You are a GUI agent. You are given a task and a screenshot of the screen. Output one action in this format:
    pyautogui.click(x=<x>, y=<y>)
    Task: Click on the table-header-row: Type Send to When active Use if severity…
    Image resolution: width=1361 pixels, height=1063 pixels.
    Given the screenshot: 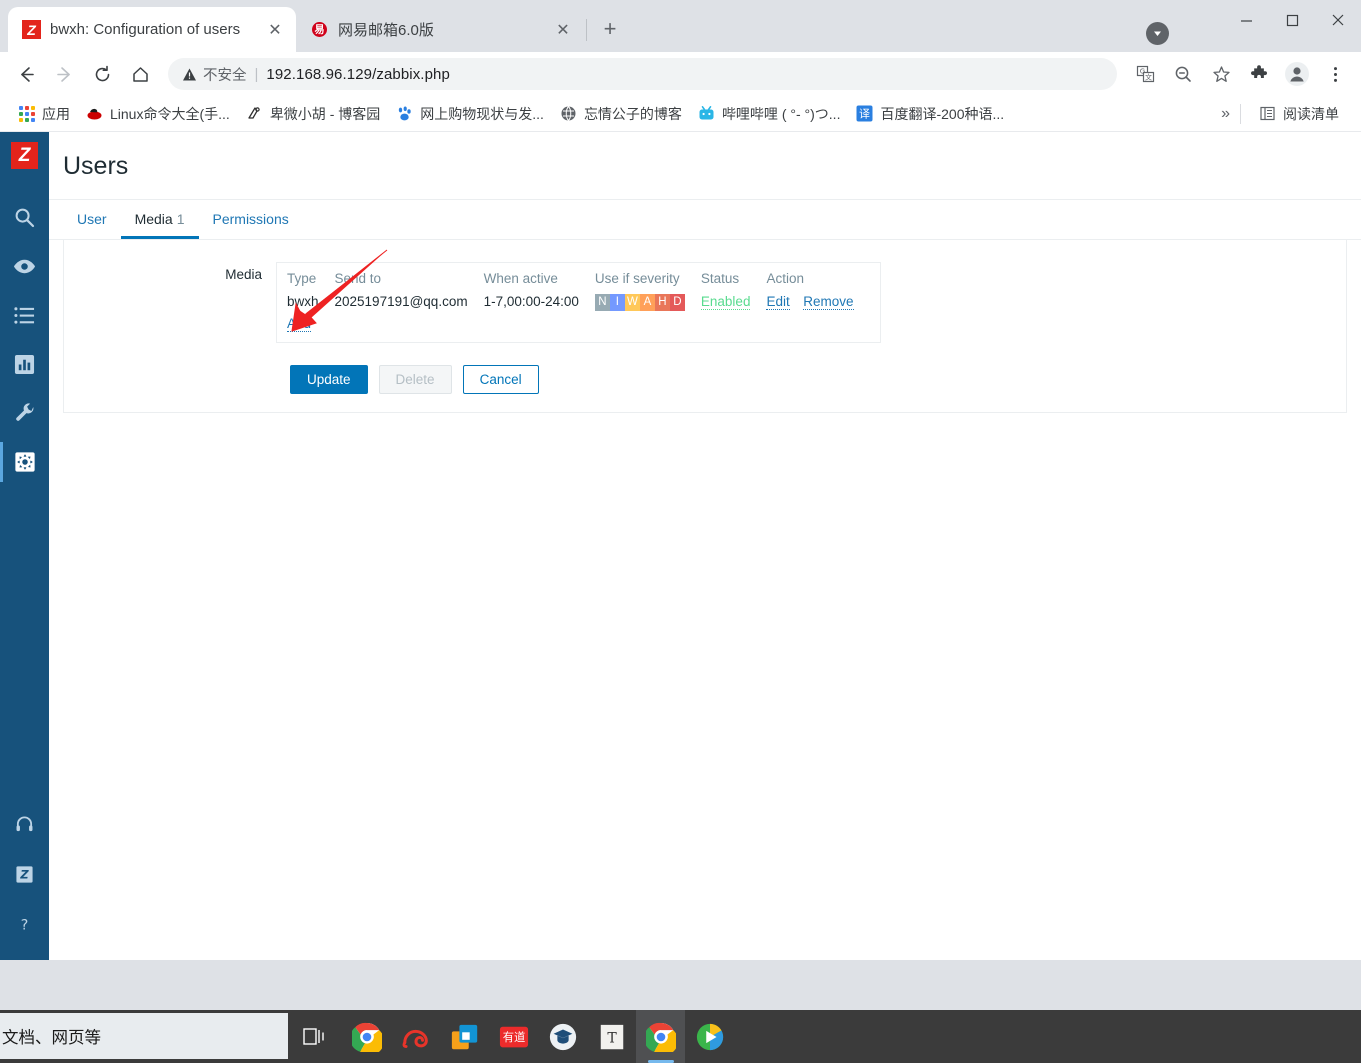 What is the action you would take?
    pyautogui.click(x=578, y=279)
    